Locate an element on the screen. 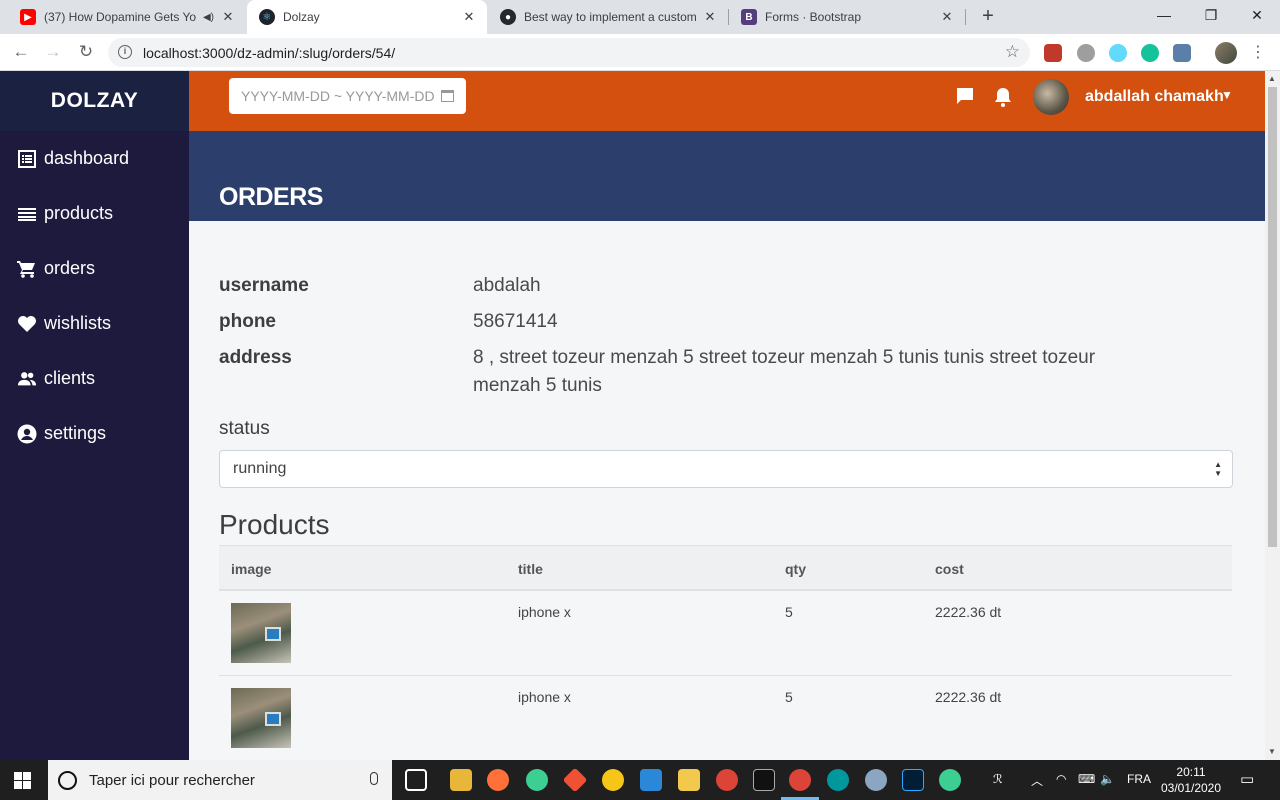  back-arrow-icon: ← is located at coordinates (21, 52).